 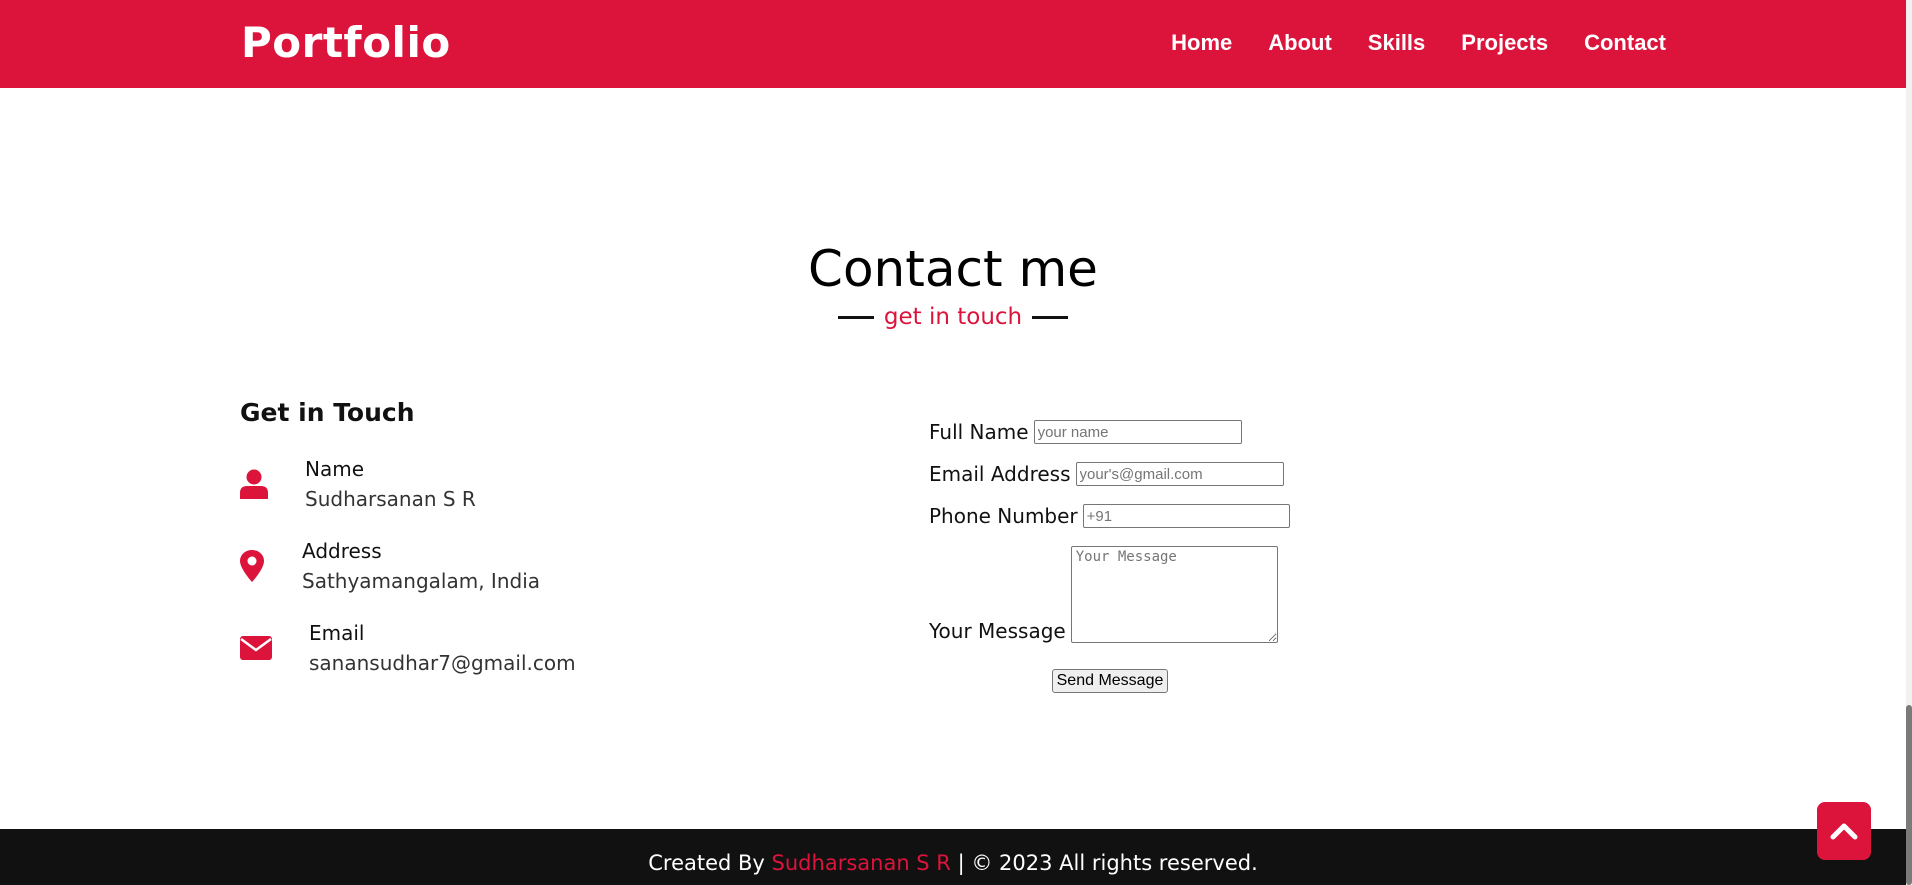 I want to click on nav-link-contact: Contact, so click(x=1625, y=43).